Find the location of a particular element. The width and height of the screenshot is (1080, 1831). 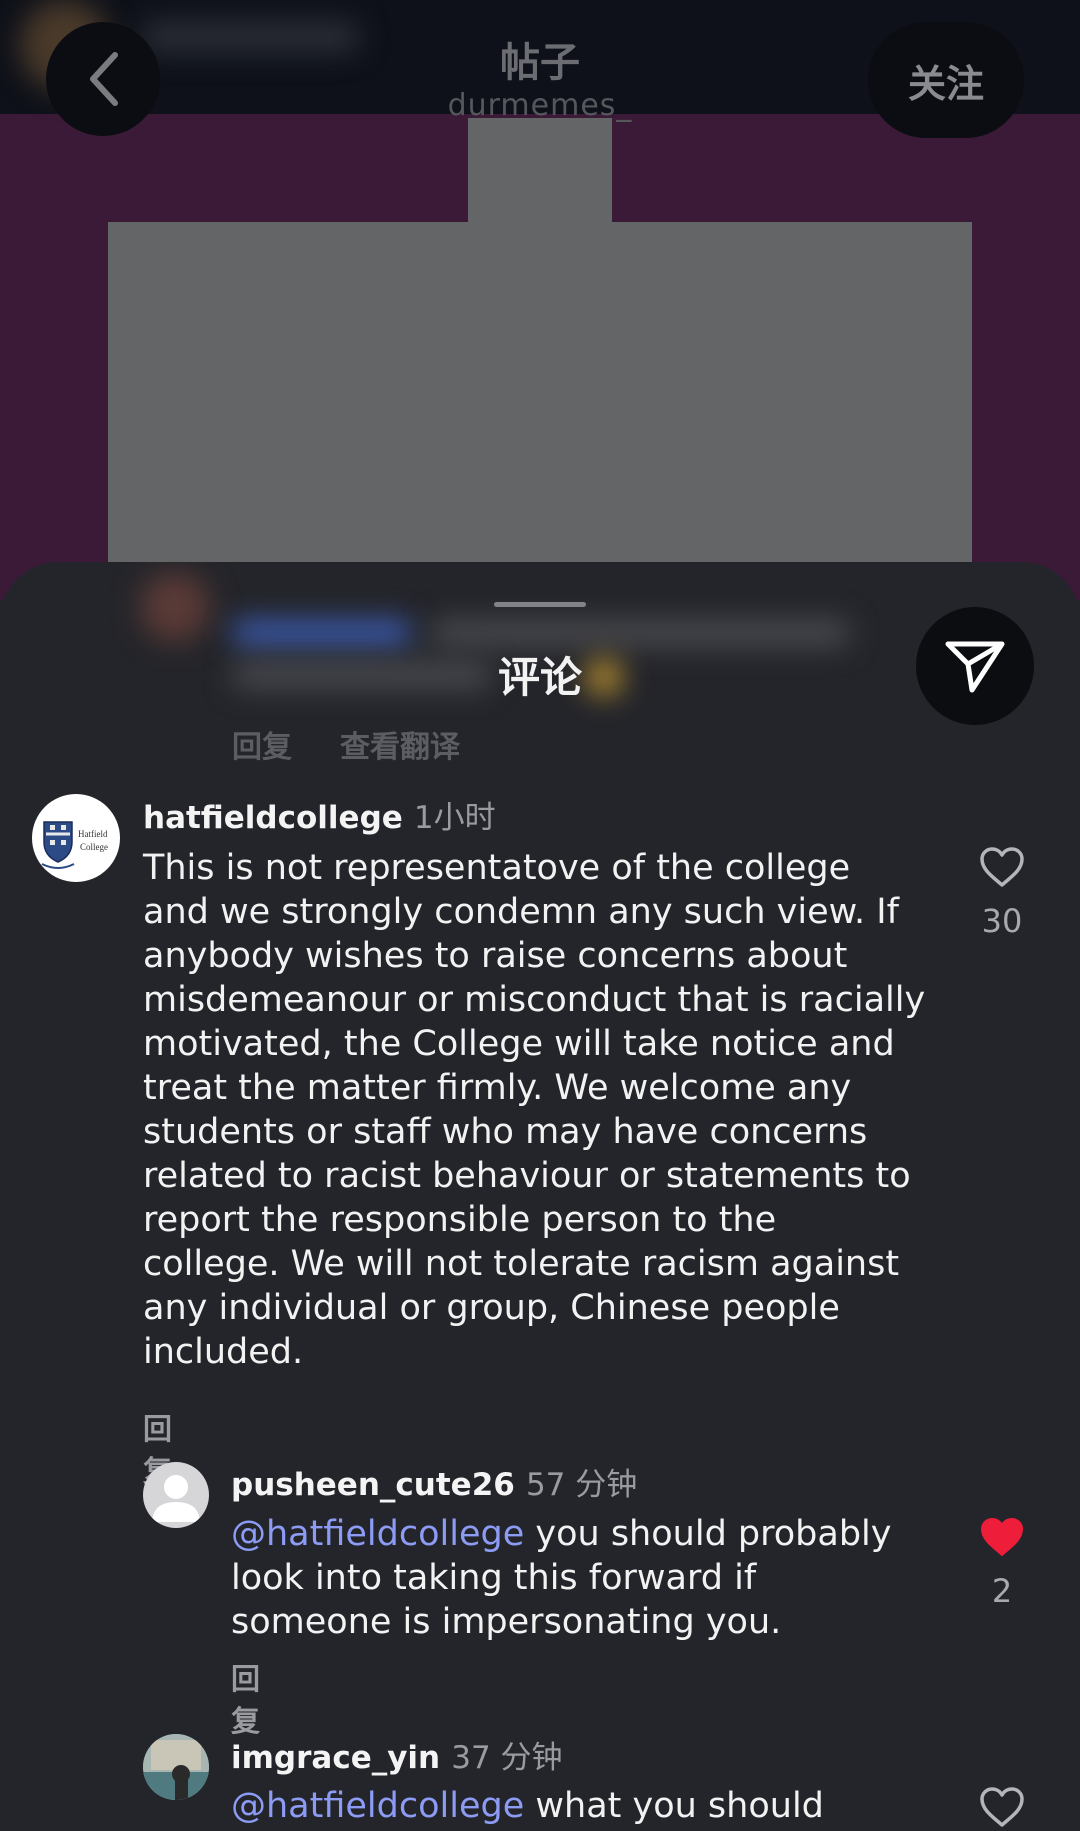

post-image-redacted is located at coordinates (540, 392).